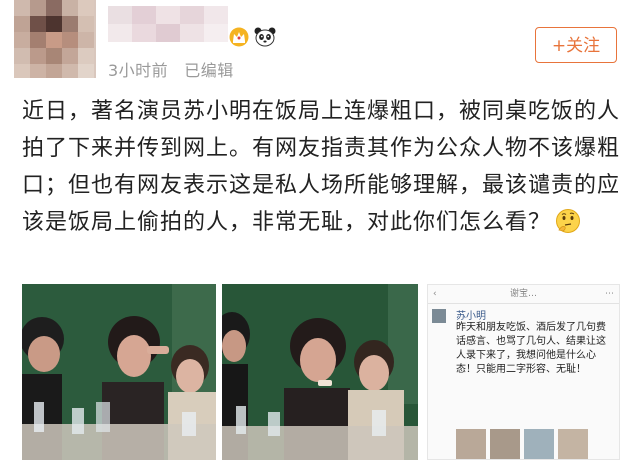  What do you see at coordinates (435, 294) in the screenshot?
I see `back-arrow-icon: ‹` at bounding box center [435, 294].